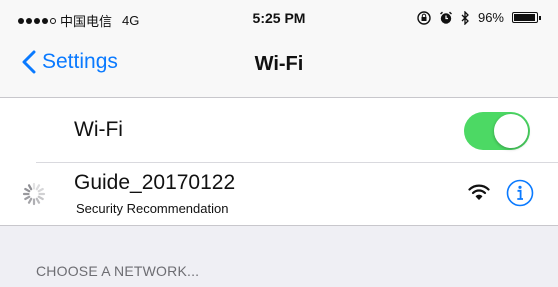 This screenshot has width=558, height=287. I want to click on lock-rotation-icon, so click(424, 17).